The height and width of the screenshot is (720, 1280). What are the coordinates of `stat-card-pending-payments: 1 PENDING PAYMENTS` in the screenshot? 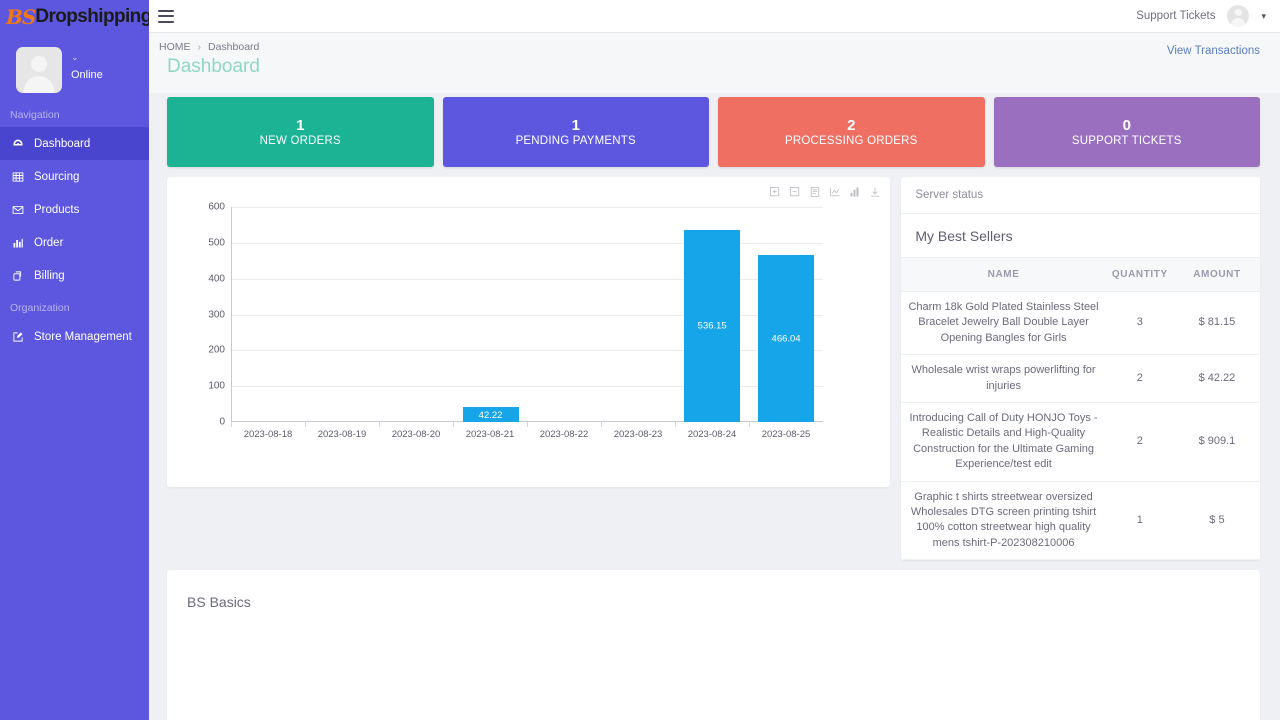 It's located at (575, 132).